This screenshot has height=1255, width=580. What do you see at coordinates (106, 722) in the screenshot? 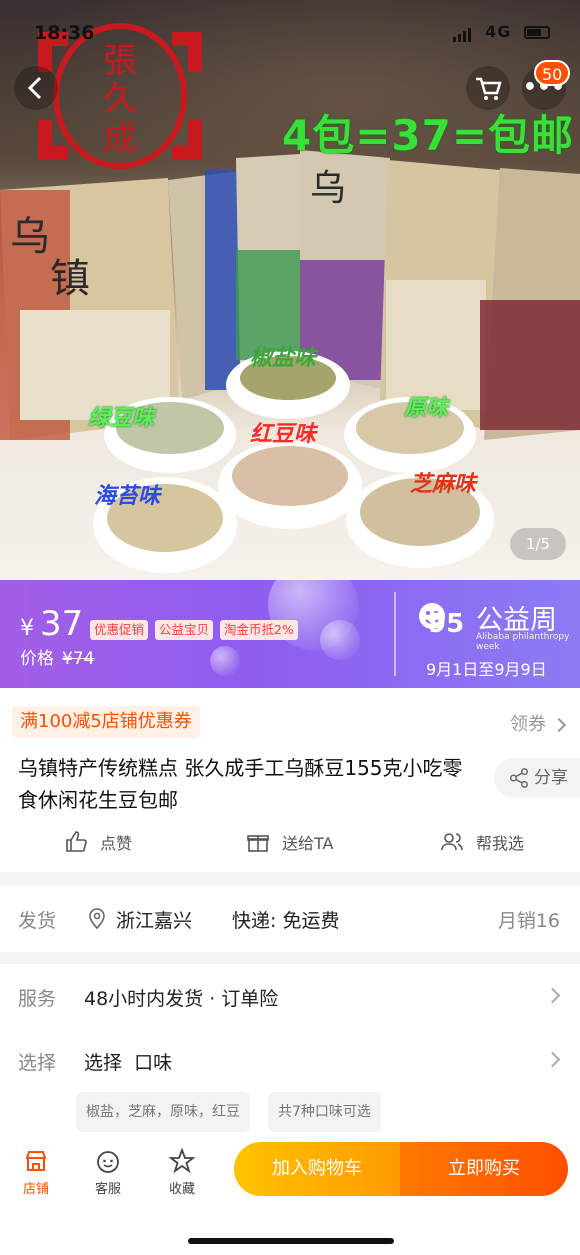
I see `shop-coupon-badge: 满100减5店铺优惠券` at bounding box center [106, 722].